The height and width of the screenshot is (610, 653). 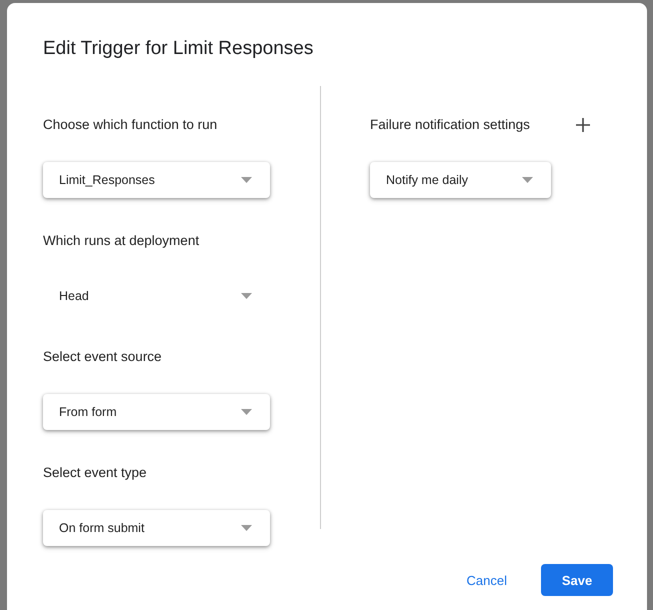 I want to click on dropdown: Notify me daily, so click(x=460, y=180).